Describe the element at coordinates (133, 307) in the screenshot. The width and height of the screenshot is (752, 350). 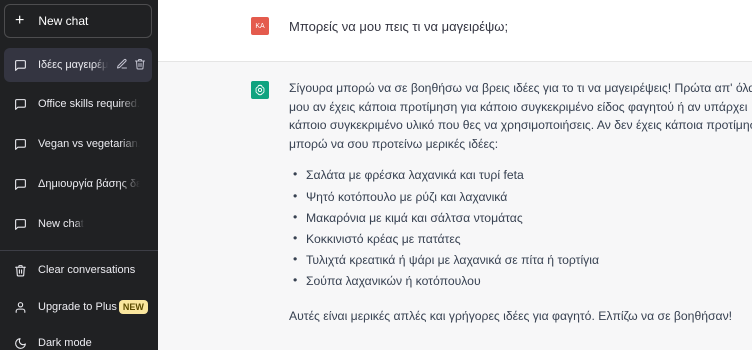
I see `new-badge: NEW` at that location.